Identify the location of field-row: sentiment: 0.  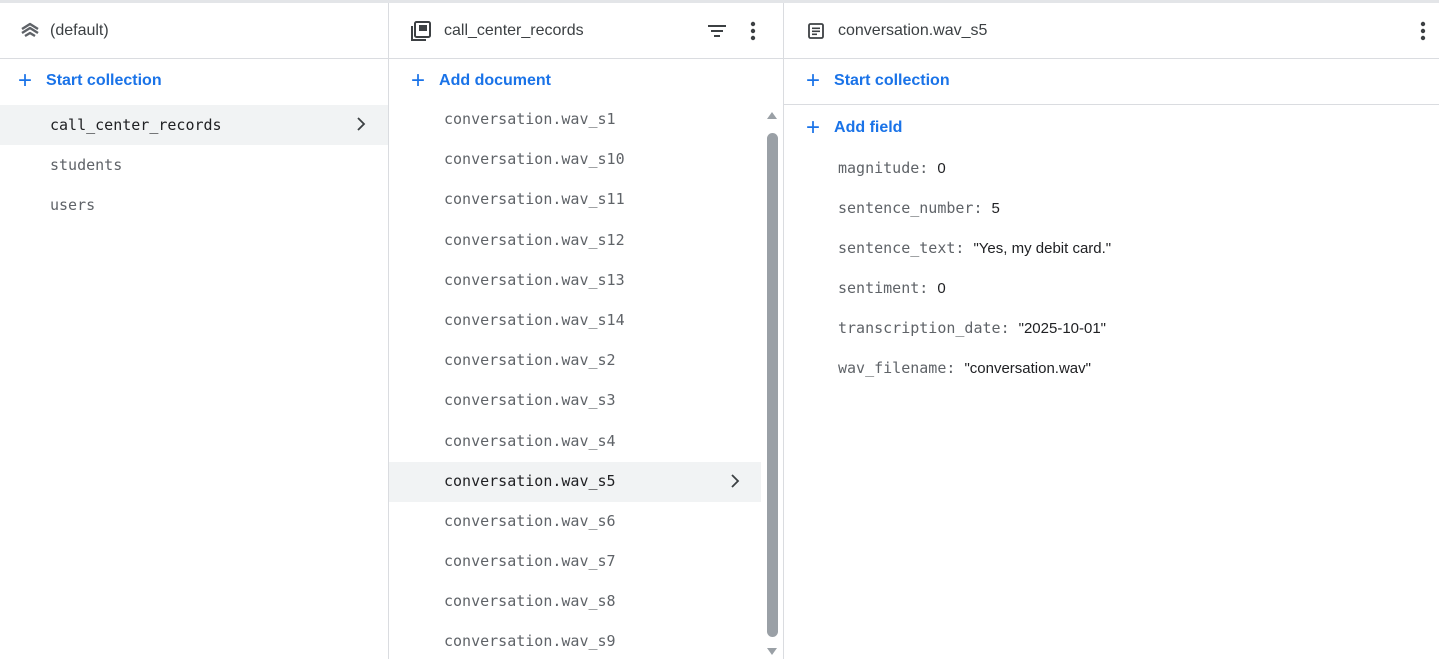
(974, 299).